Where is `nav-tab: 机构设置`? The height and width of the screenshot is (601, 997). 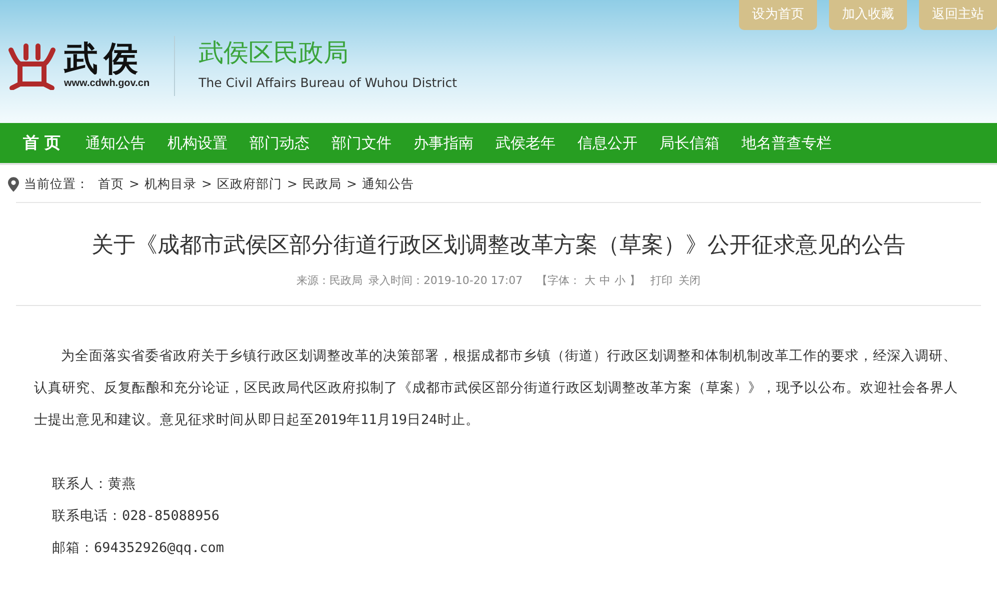
nav-tab: 机构设置 is located at coordinates (197, 143).